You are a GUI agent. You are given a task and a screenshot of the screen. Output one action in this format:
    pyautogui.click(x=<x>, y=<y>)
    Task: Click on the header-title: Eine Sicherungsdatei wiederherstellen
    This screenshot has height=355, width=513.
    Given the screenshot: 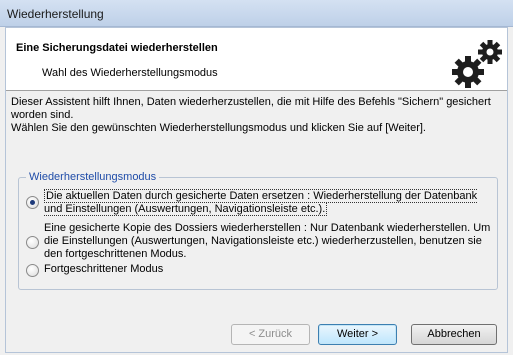 What is the action you would take?
    pyautogui.click(x=117, y=48)
    